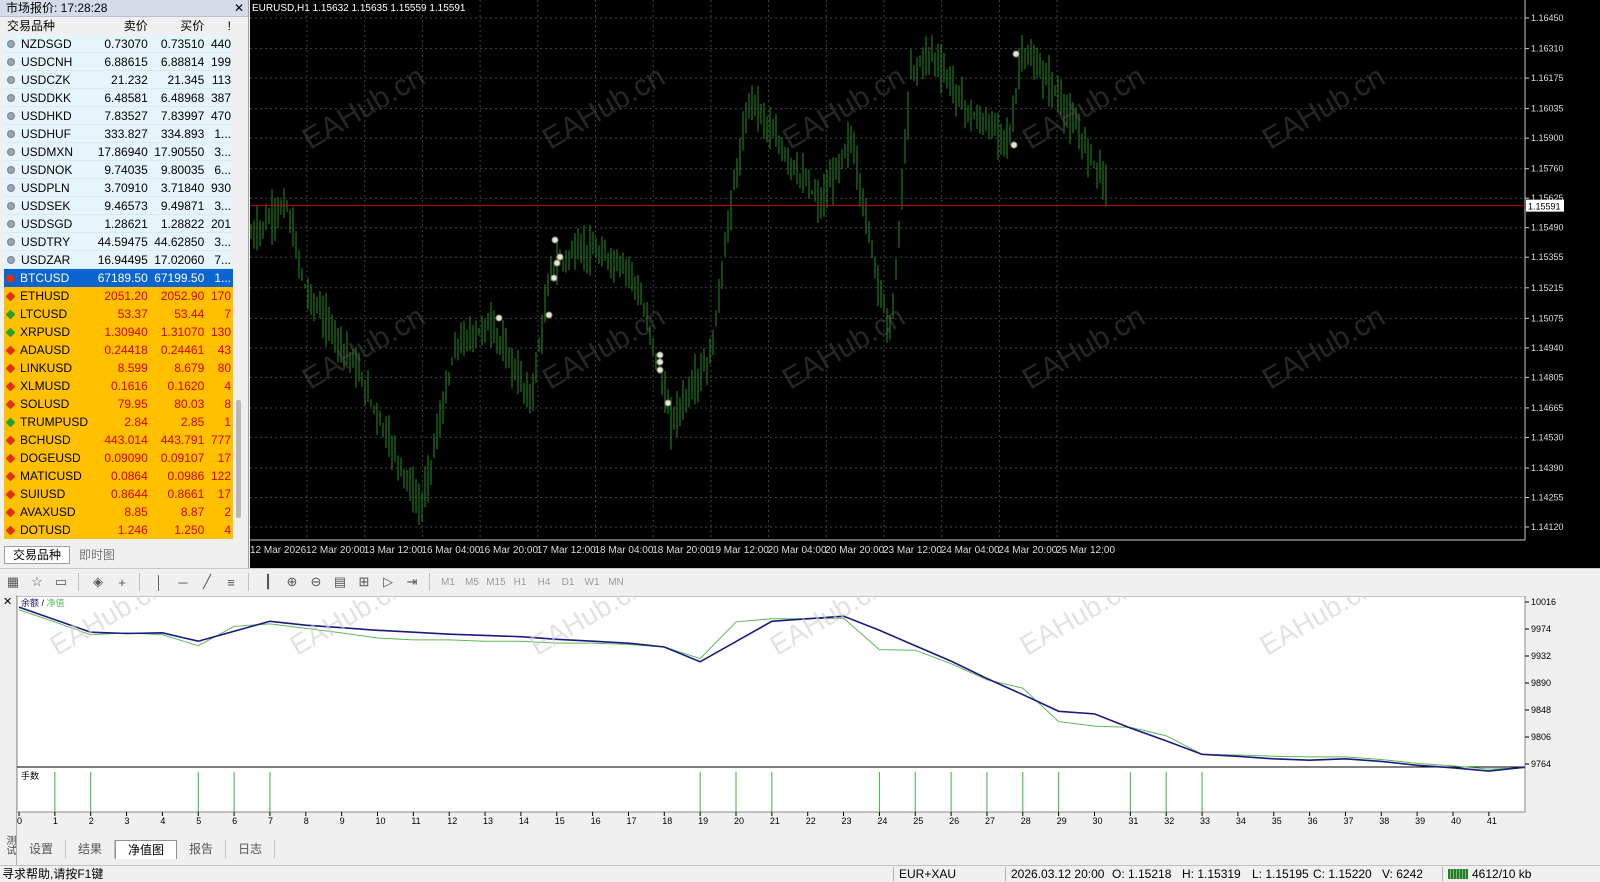 The image size is (1600, 882). I want to click on symbol-cell: ADAUSD, so click(48, 350).